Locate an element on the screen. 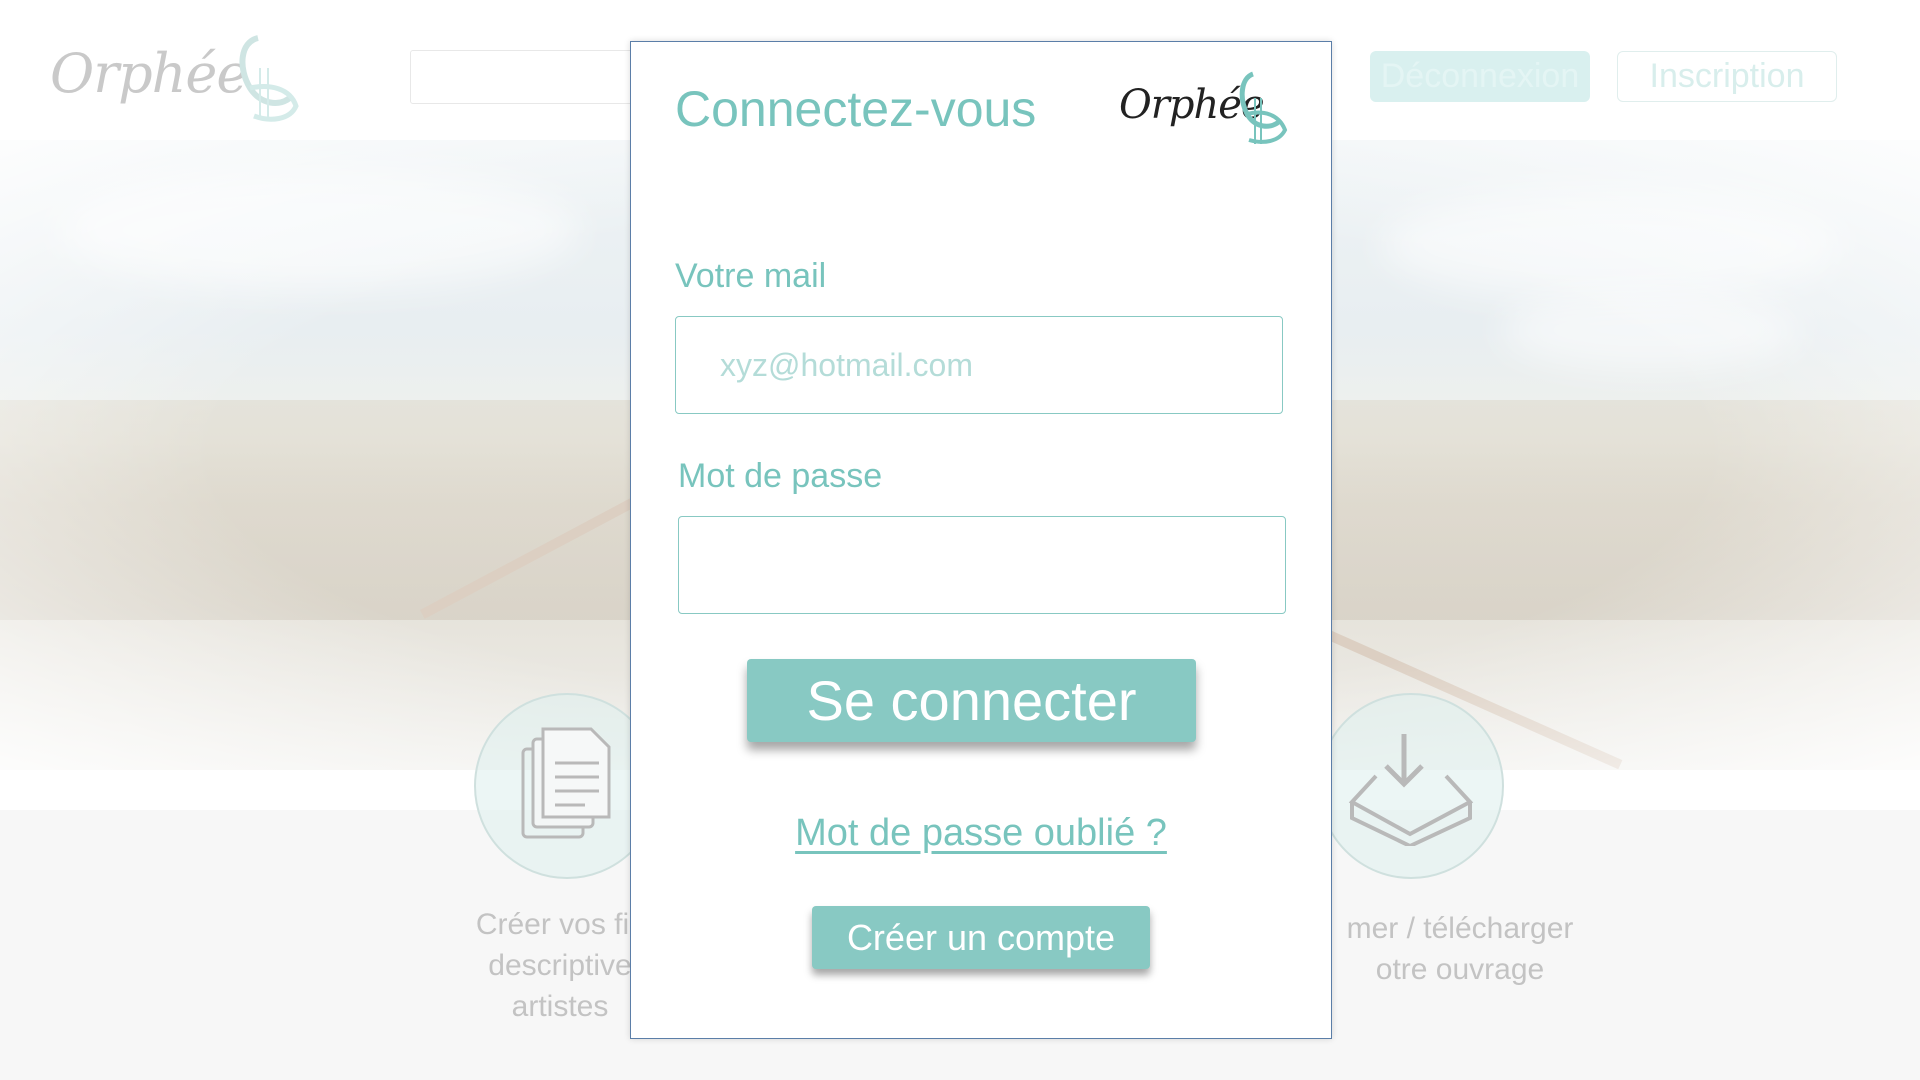 The image size is (1920, 1080). feature-download-line1: mer / télécharger is located at coordinates (1460, 928).